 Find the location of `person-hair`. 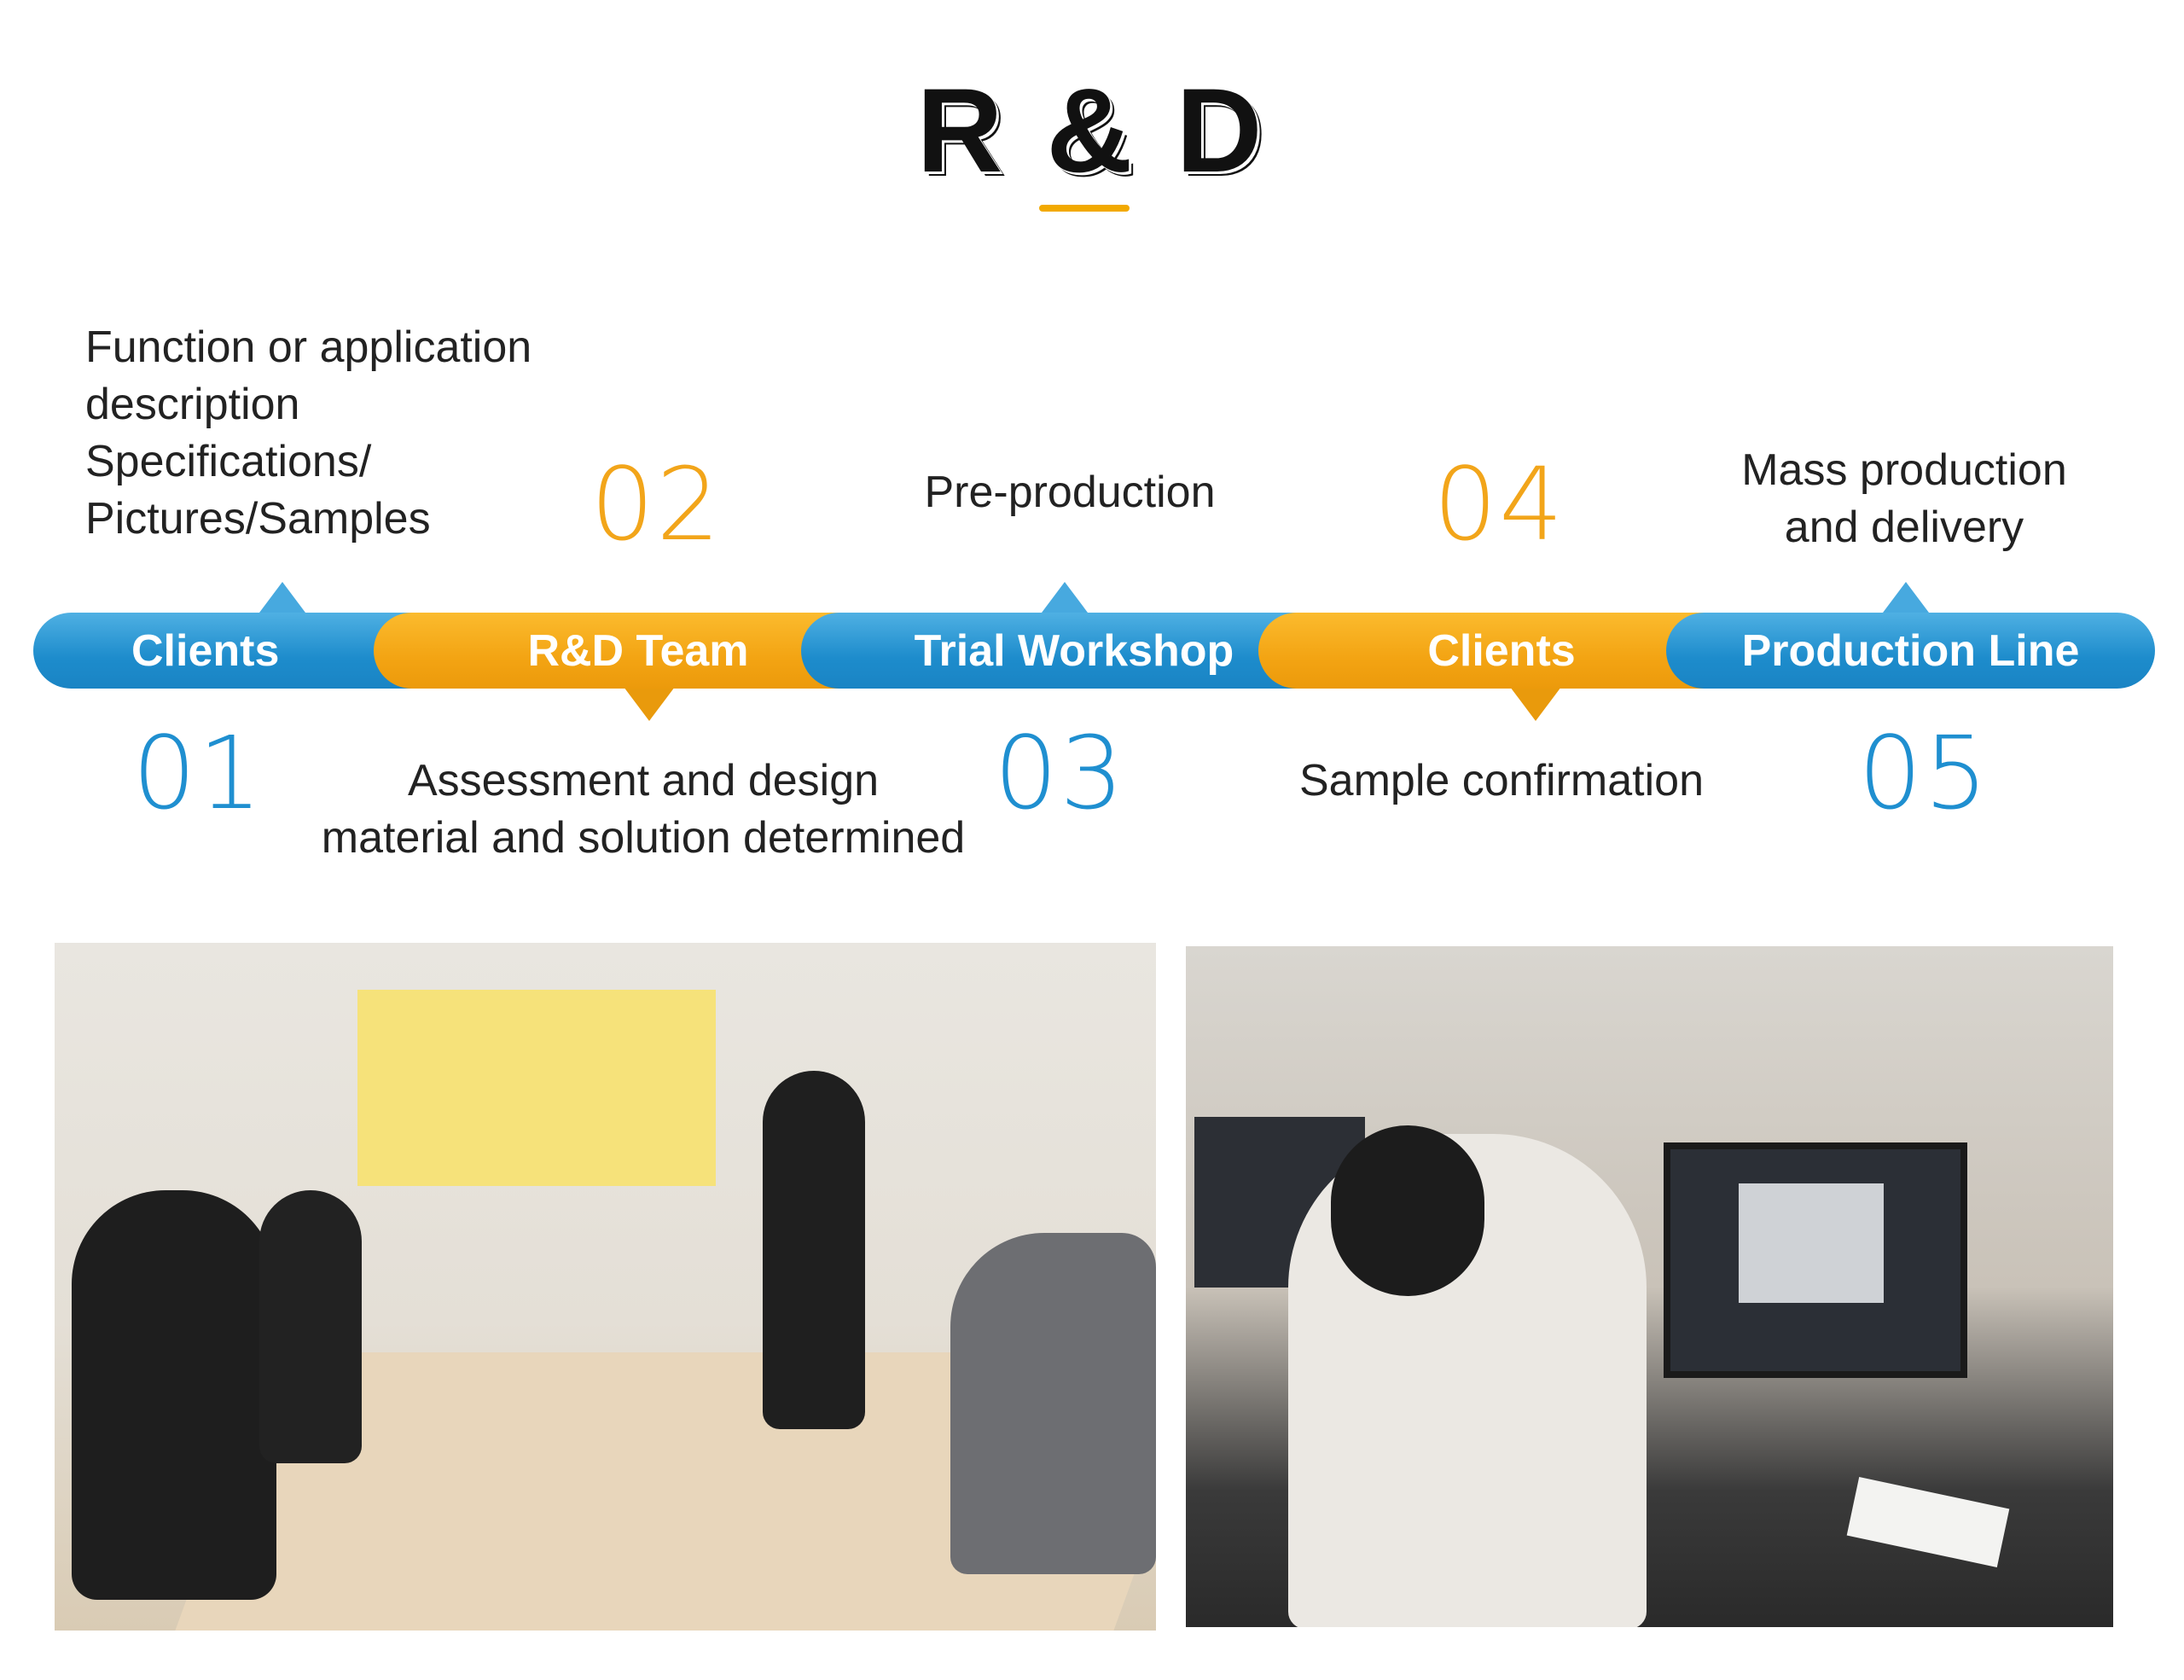

person-hair is located at coordinates (1408, 1210).